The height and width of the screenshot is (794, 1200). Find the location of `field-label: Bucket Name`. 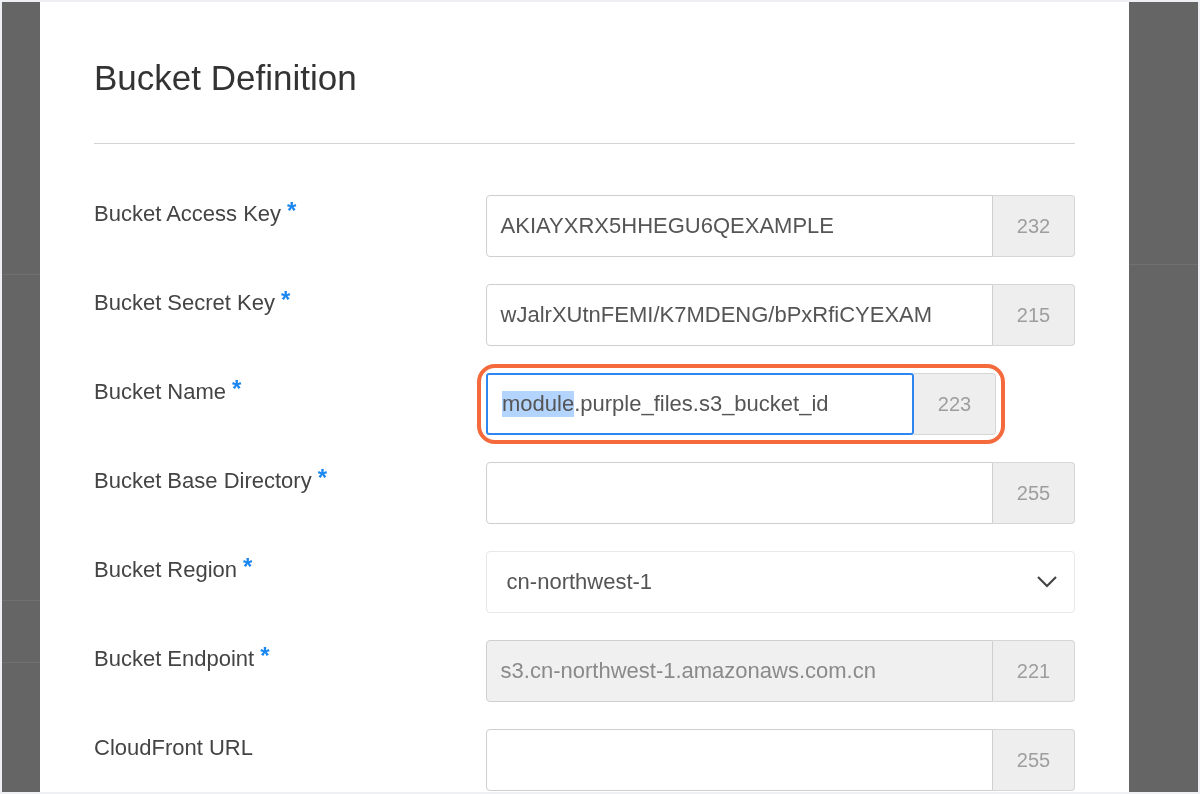

field-label: Bucket Name is located at coordinates (160, 392).